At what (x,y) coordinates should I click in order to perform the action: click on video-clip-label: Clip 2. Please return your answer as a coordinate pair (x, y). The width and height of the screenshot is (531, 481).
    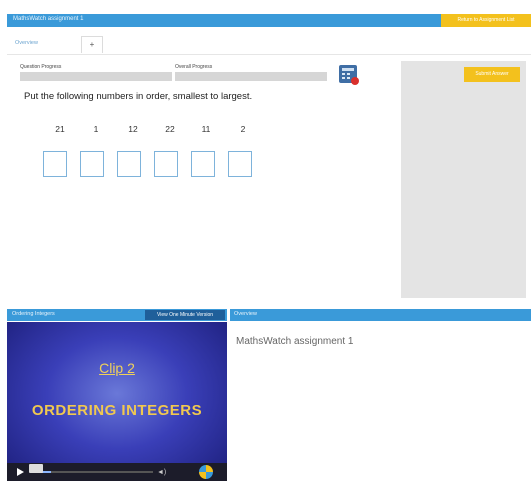
    Looking at the image, I should click on (117, 368).